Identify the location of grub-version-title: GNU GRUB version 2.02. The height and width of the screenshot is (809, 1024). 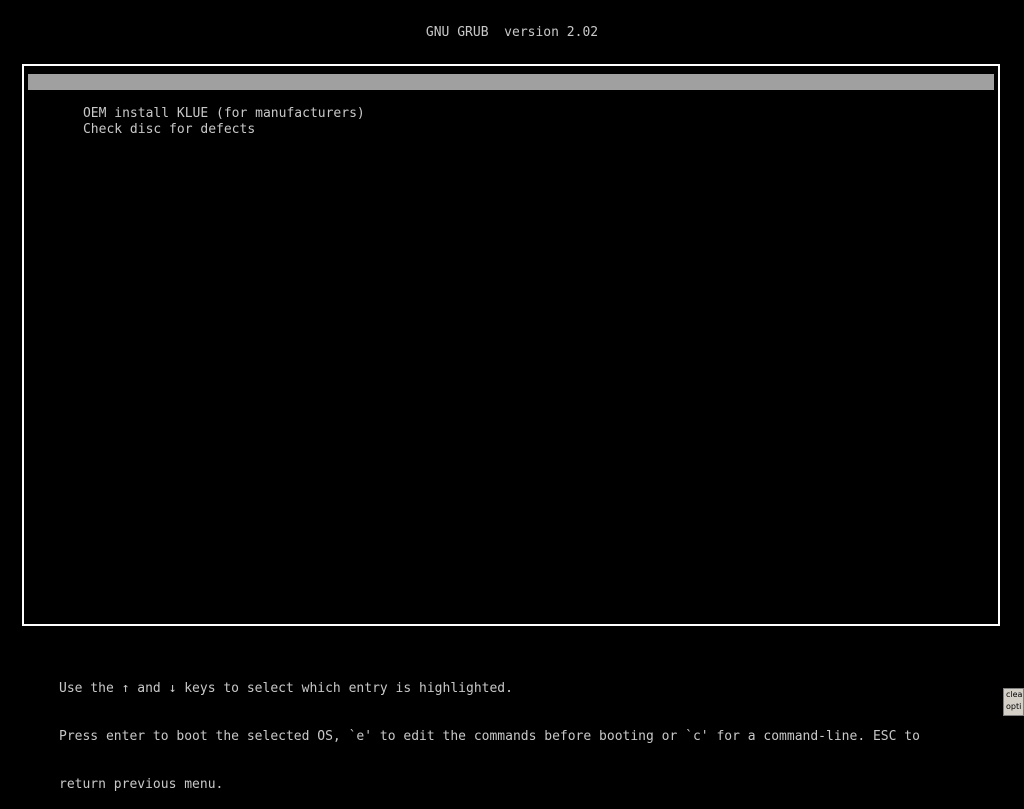
(512, 32).